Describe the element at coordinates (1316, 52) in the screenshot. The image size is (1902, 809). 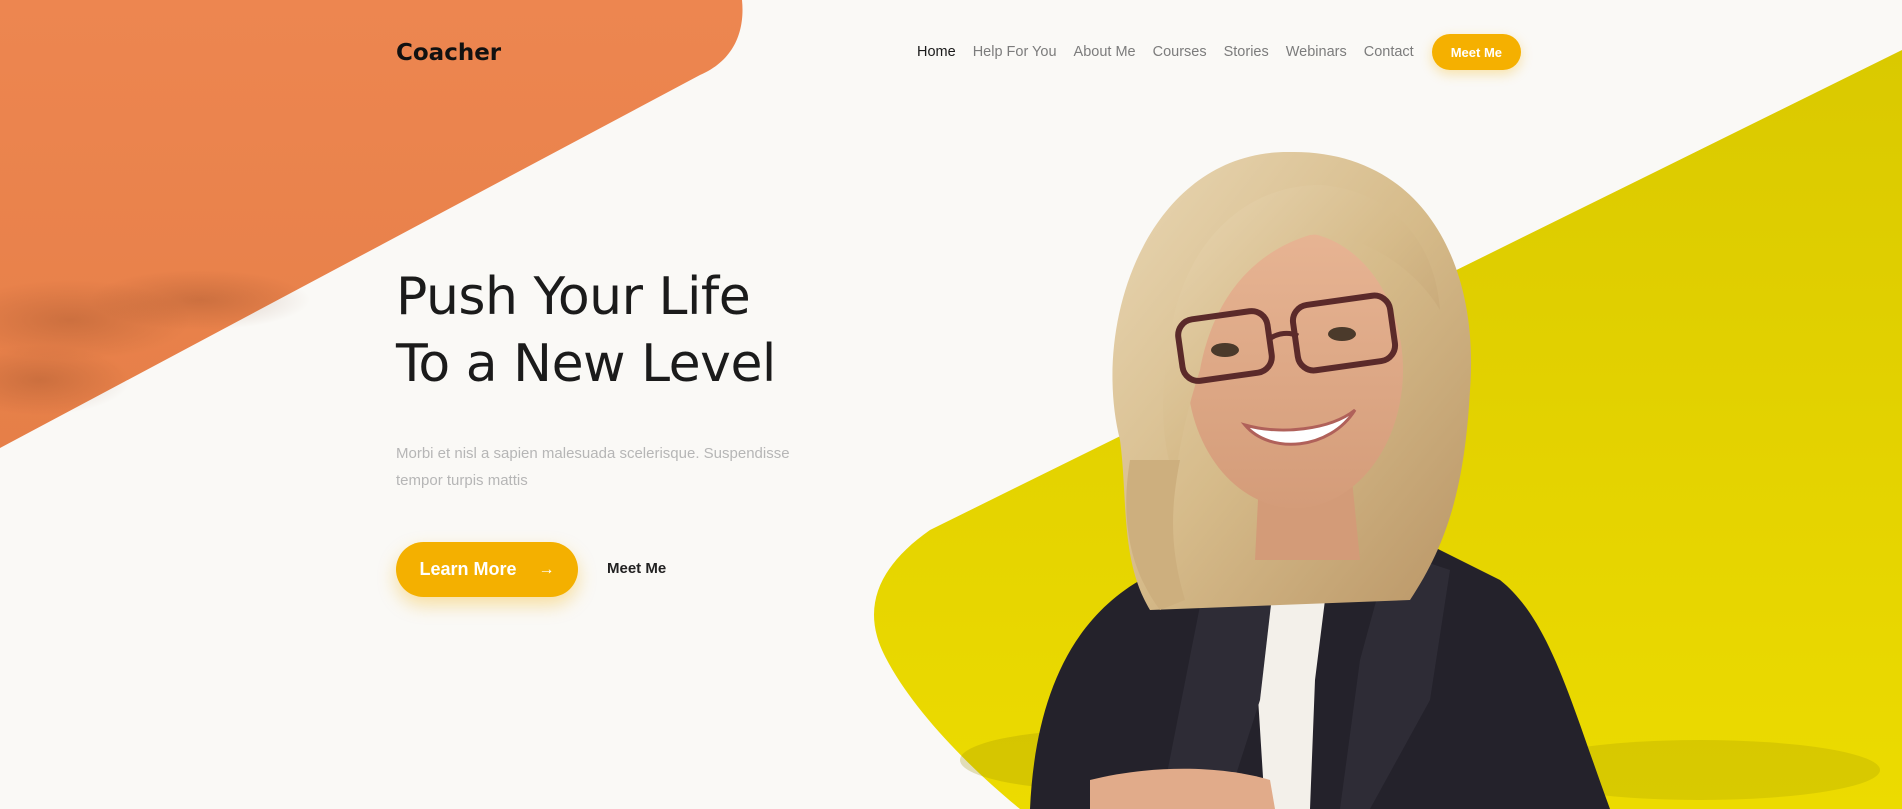
I see `nav-link-webinars: Webinars` at that location.